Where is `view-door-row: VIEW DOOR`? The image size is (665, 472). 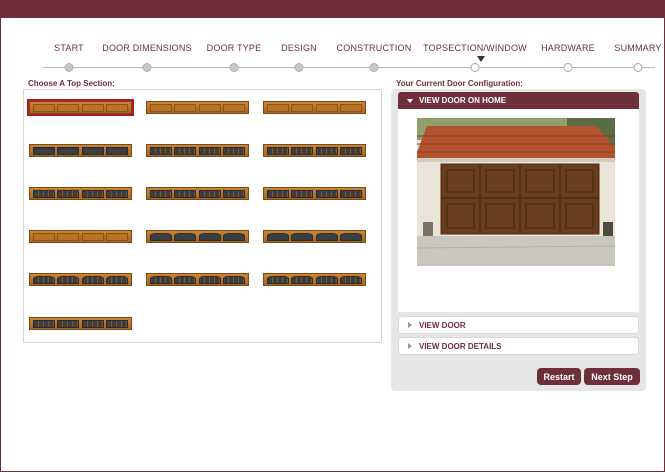
view-door-row: VIEW DOOR is located at coordinates (518, 325).